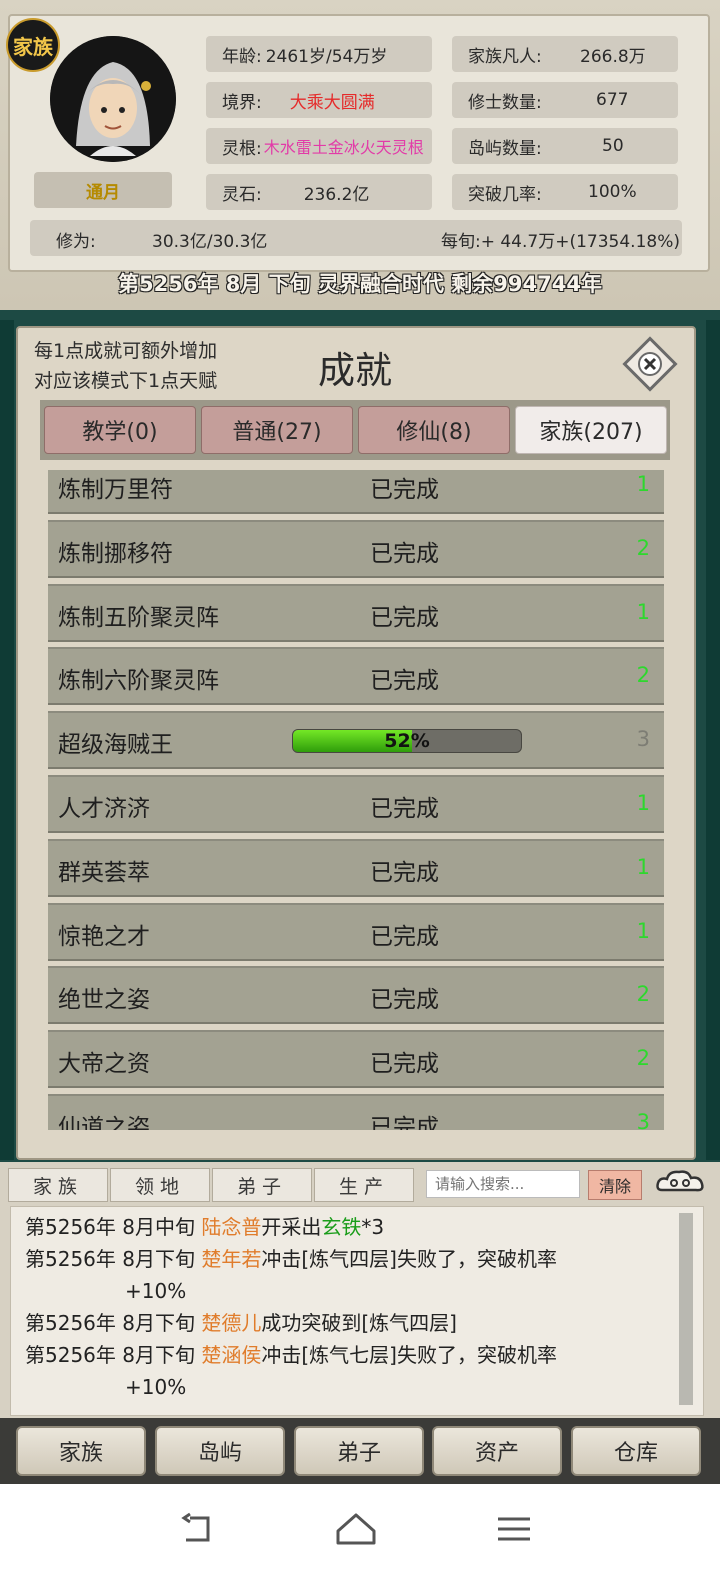 This screenshot has width=720, height=1584. I want to click on log-person-name: 楚涵侯, so click(231, 1355).